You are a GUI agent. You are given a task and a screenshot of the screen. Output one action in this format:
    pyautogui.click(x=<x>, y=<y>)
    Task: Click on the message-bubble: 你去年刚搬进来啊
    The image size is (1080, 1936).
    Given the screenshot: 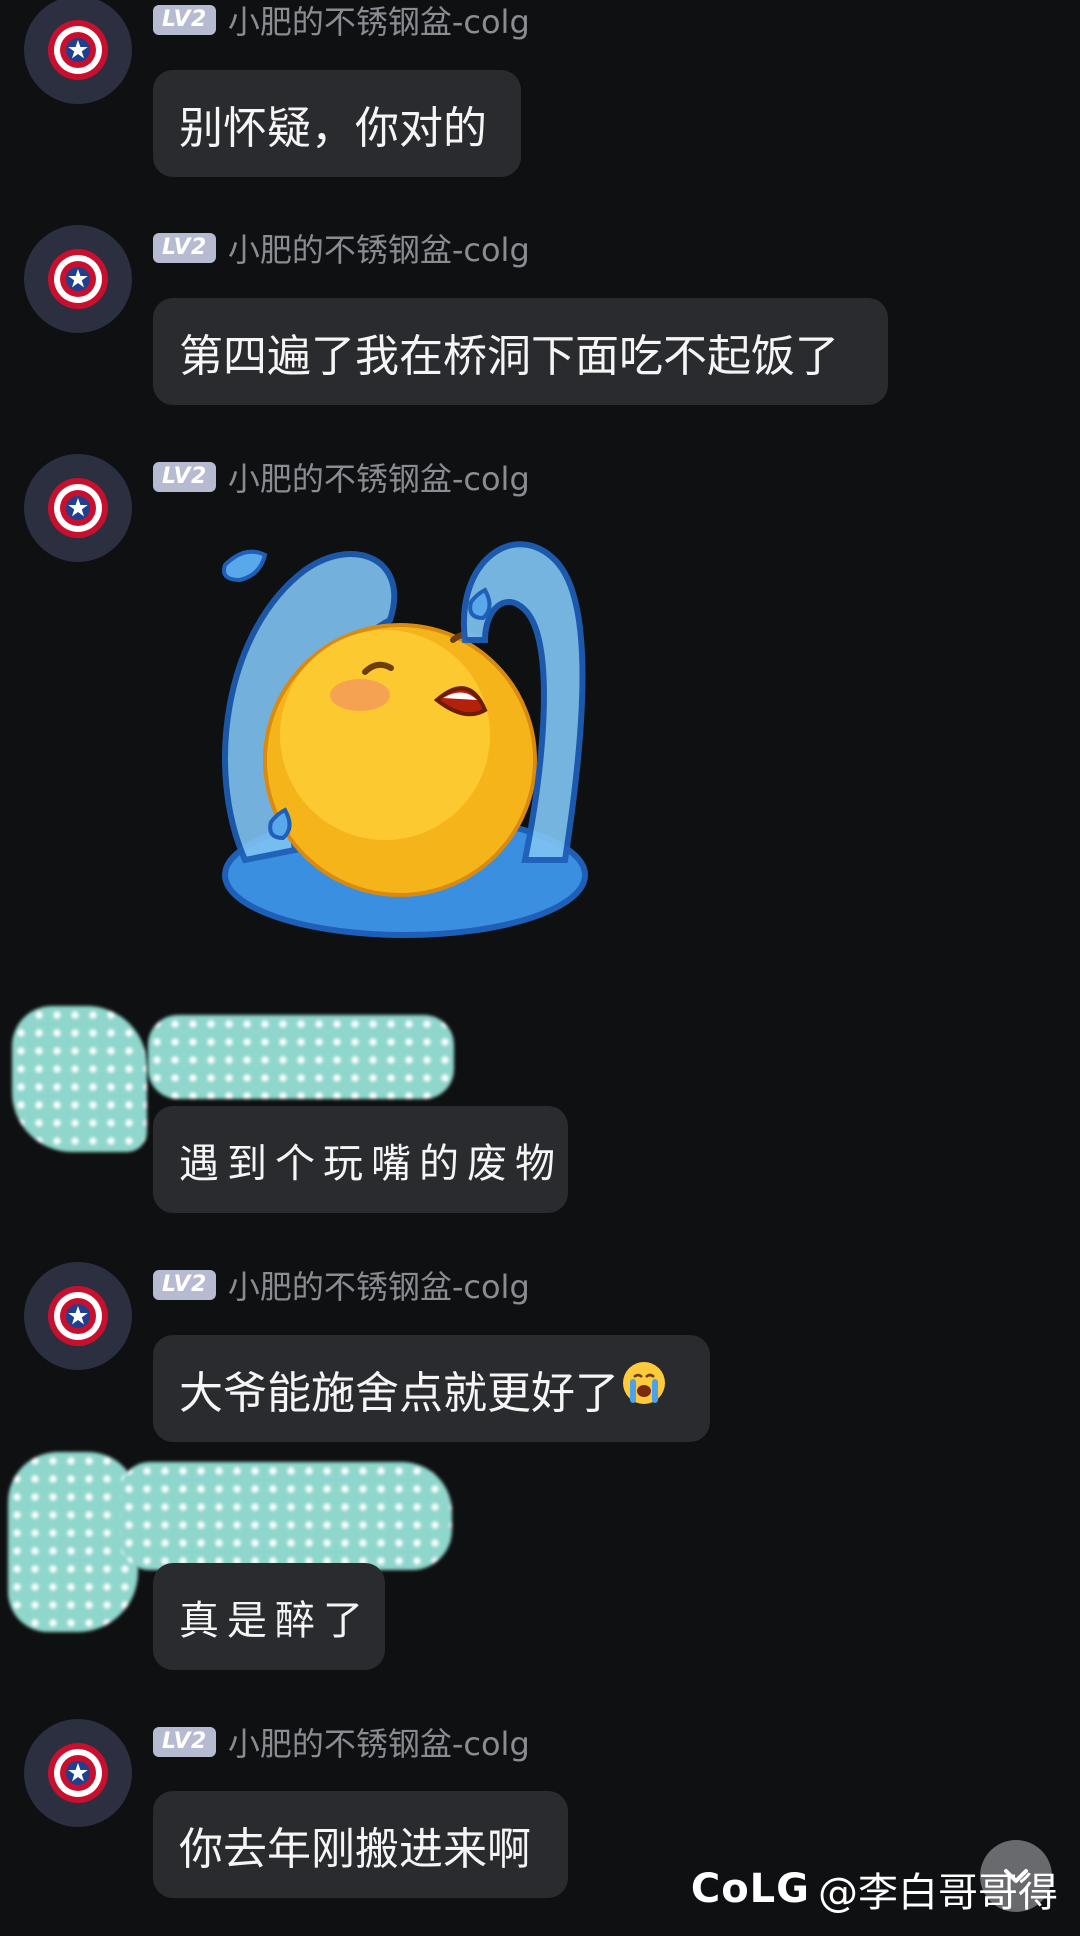 What is the action you would take?
    pyautogui.click(x=360, y=1844)
    